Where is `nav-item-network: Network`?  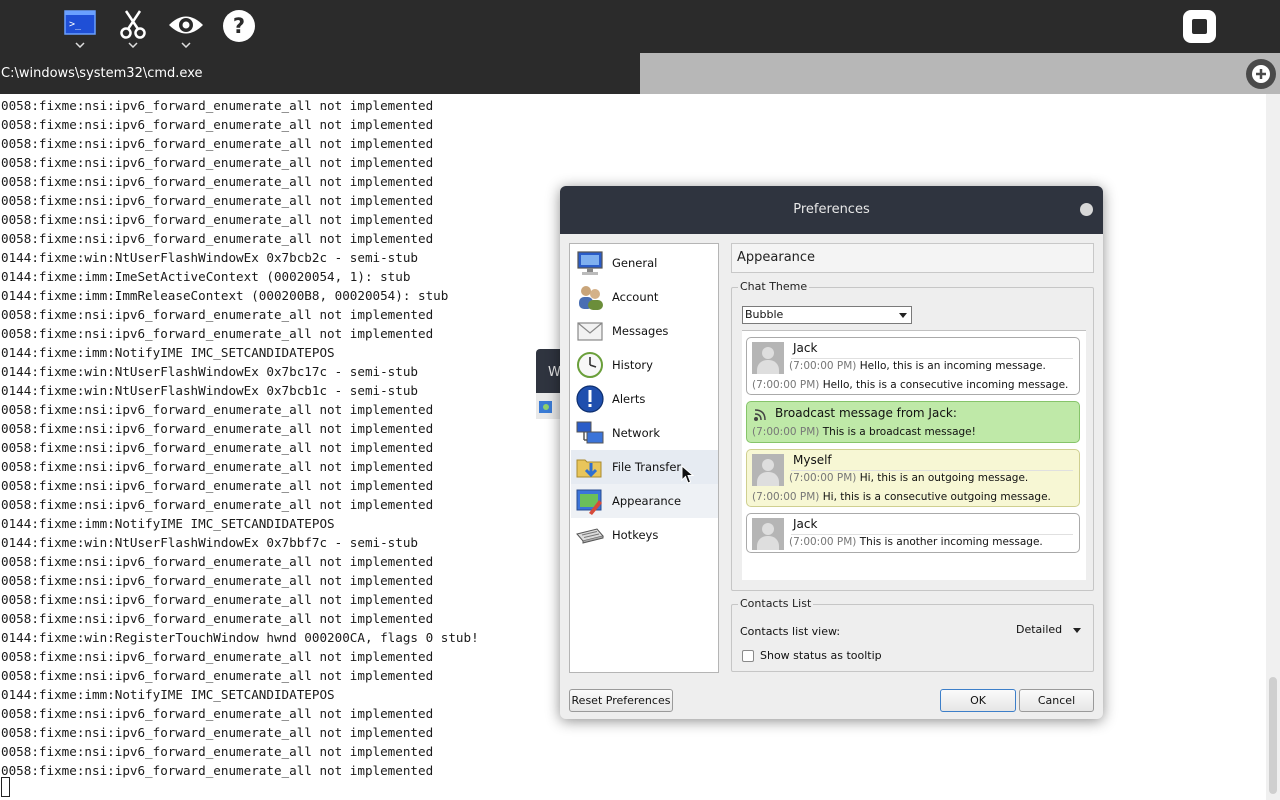 nav-item-network: Network is located at coordinates (644, 433).